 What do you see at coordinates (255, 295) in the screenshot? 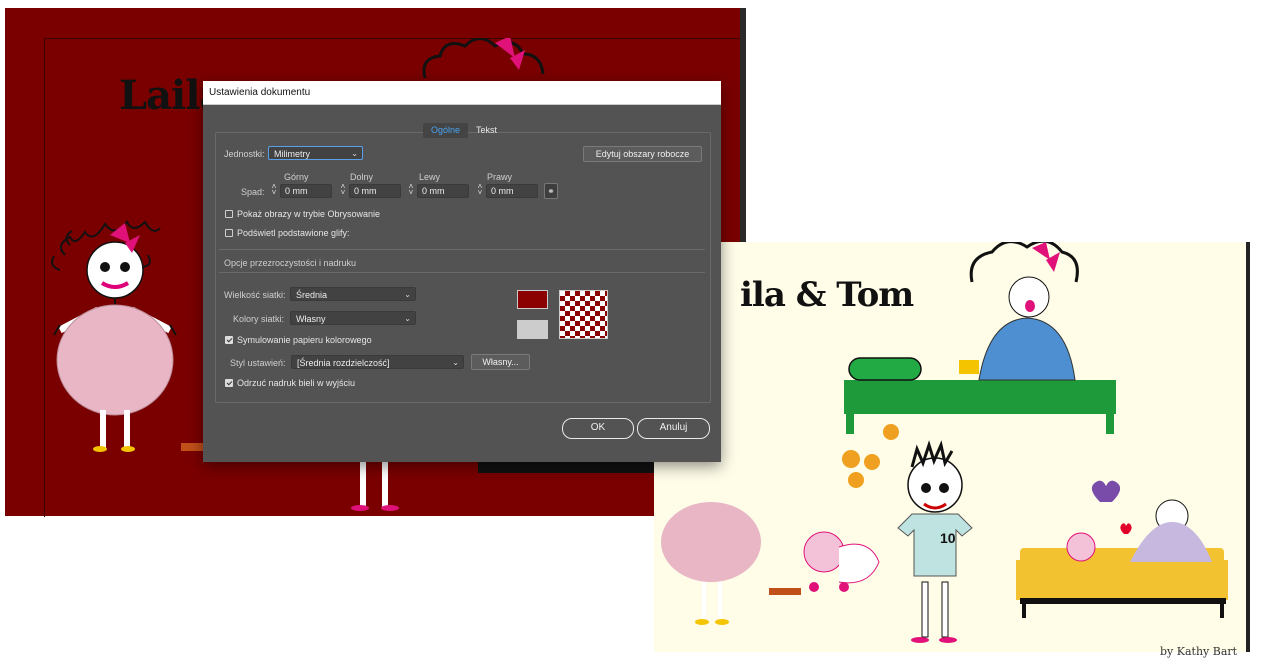
I see `grid-size-label: Wielkość siatki:` at bounding box center [255, 295].